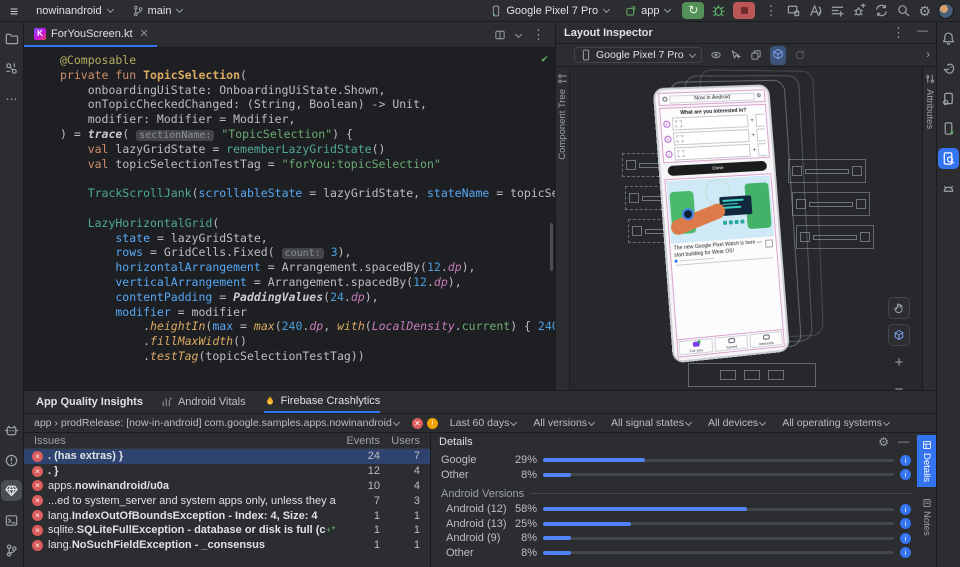 The image size is (960, 567). I want to click on issue-row: × . } 12 4, so click(227, 471).